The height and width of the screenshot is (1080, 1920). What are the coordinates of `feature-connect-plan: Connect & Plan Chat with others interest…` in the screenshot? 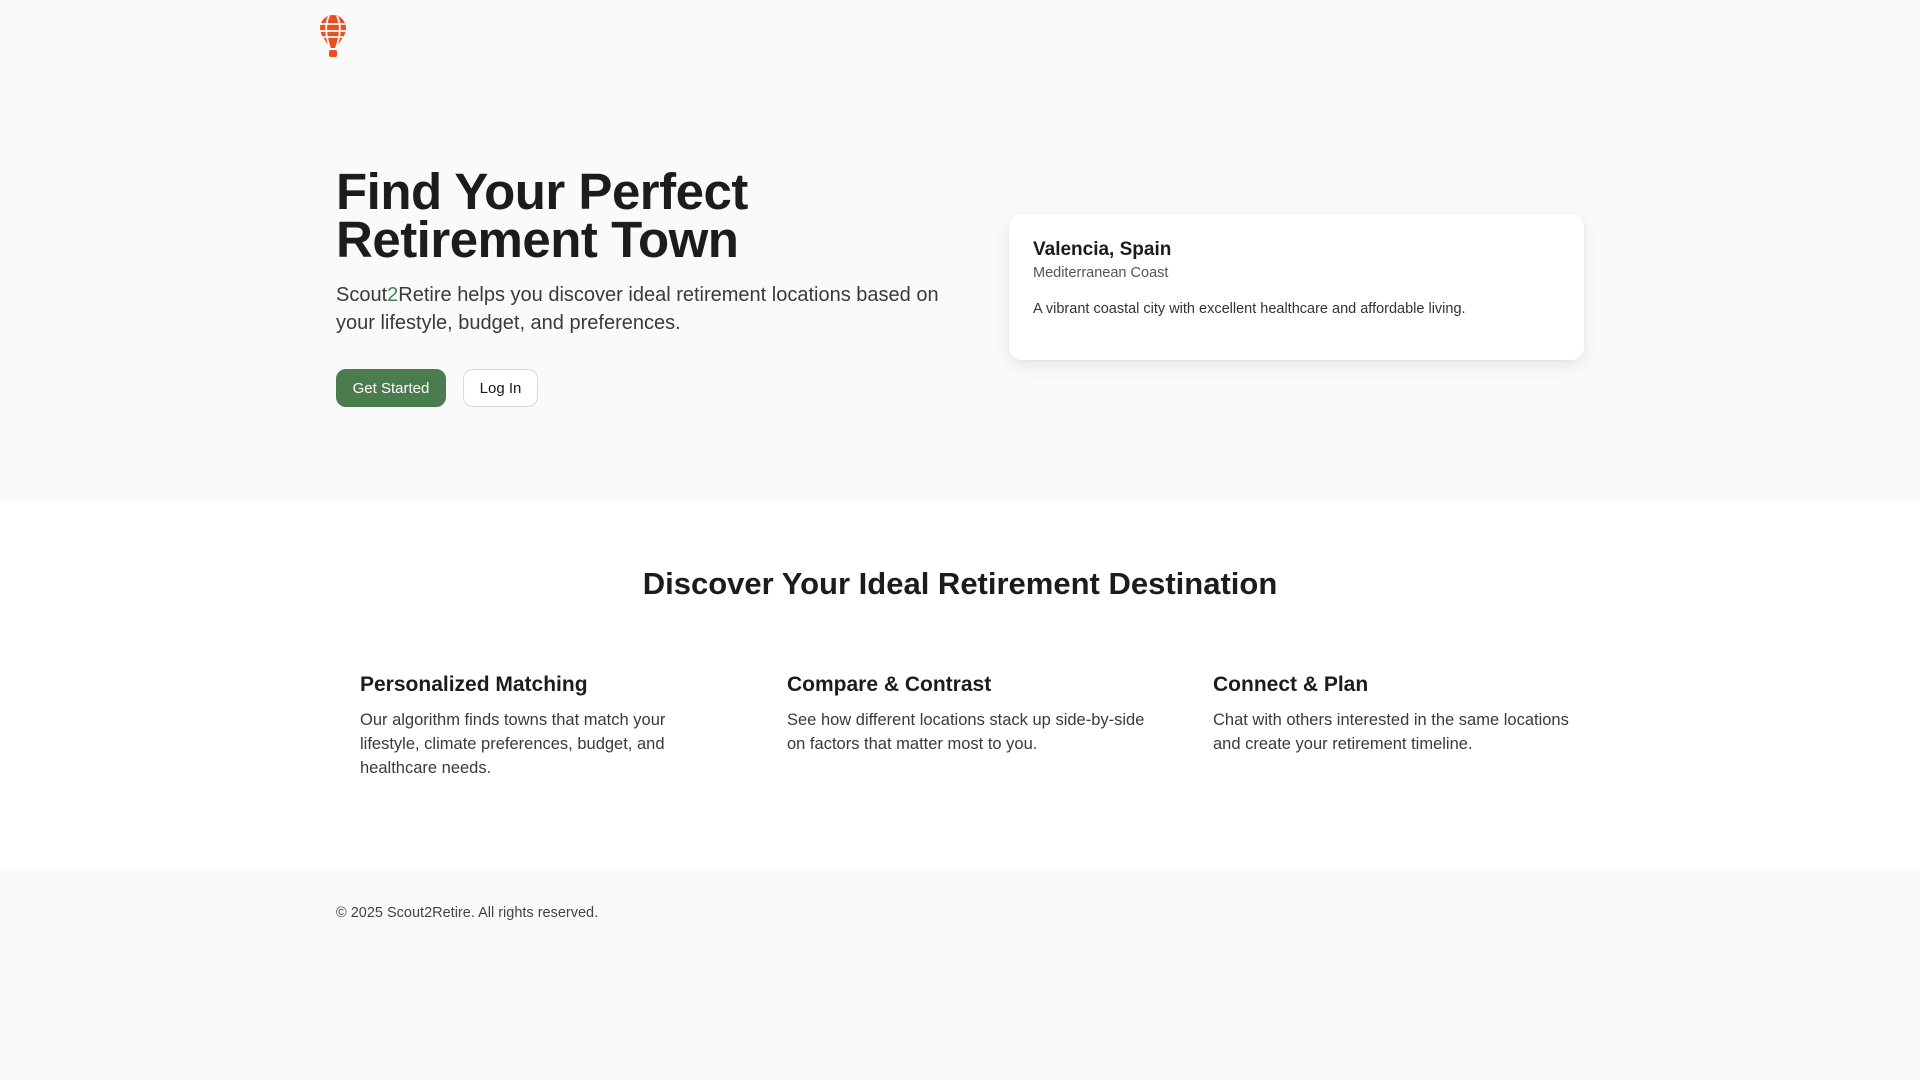 It's located at (1393, 714).